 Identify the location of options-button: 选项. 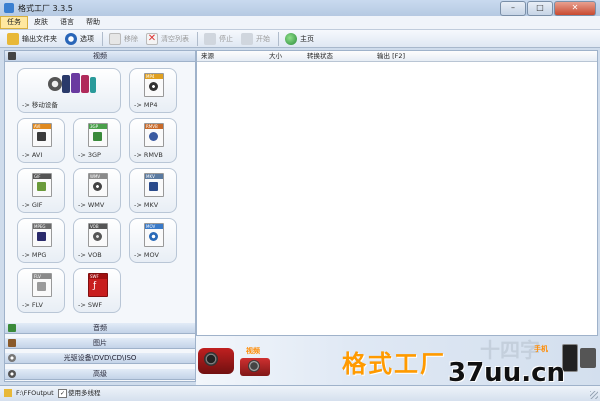
(79, 39).